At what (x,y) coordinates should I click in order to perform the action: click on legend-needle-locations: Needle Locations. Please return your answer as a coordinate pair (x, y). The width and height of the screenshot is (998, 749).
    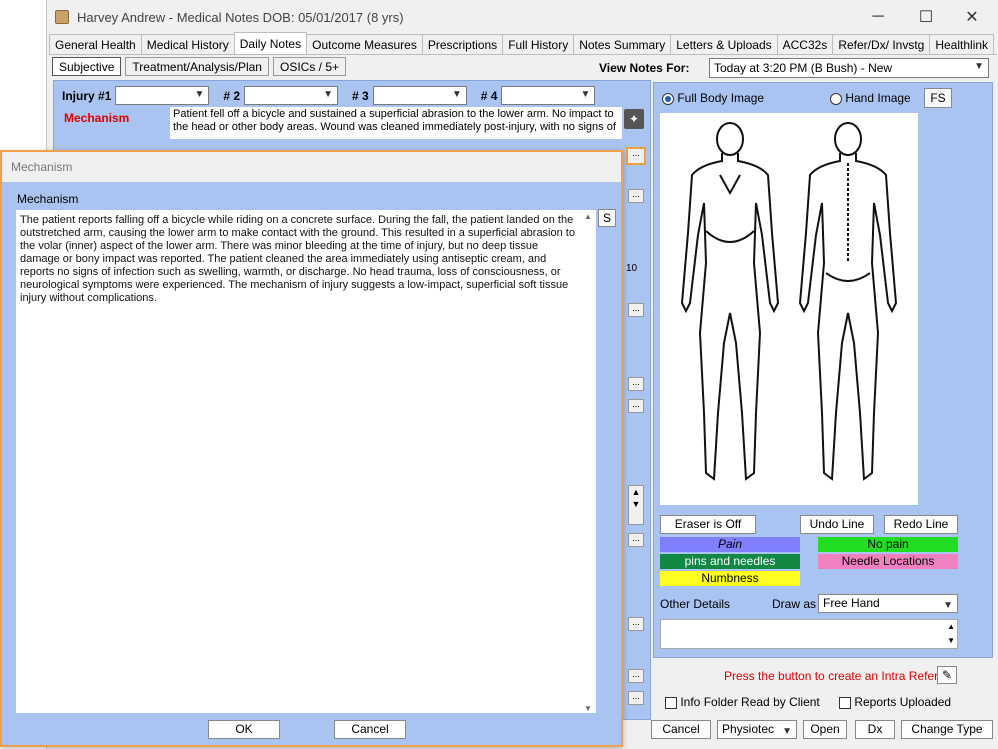
    Looking at the image, I should click on (888, 561).